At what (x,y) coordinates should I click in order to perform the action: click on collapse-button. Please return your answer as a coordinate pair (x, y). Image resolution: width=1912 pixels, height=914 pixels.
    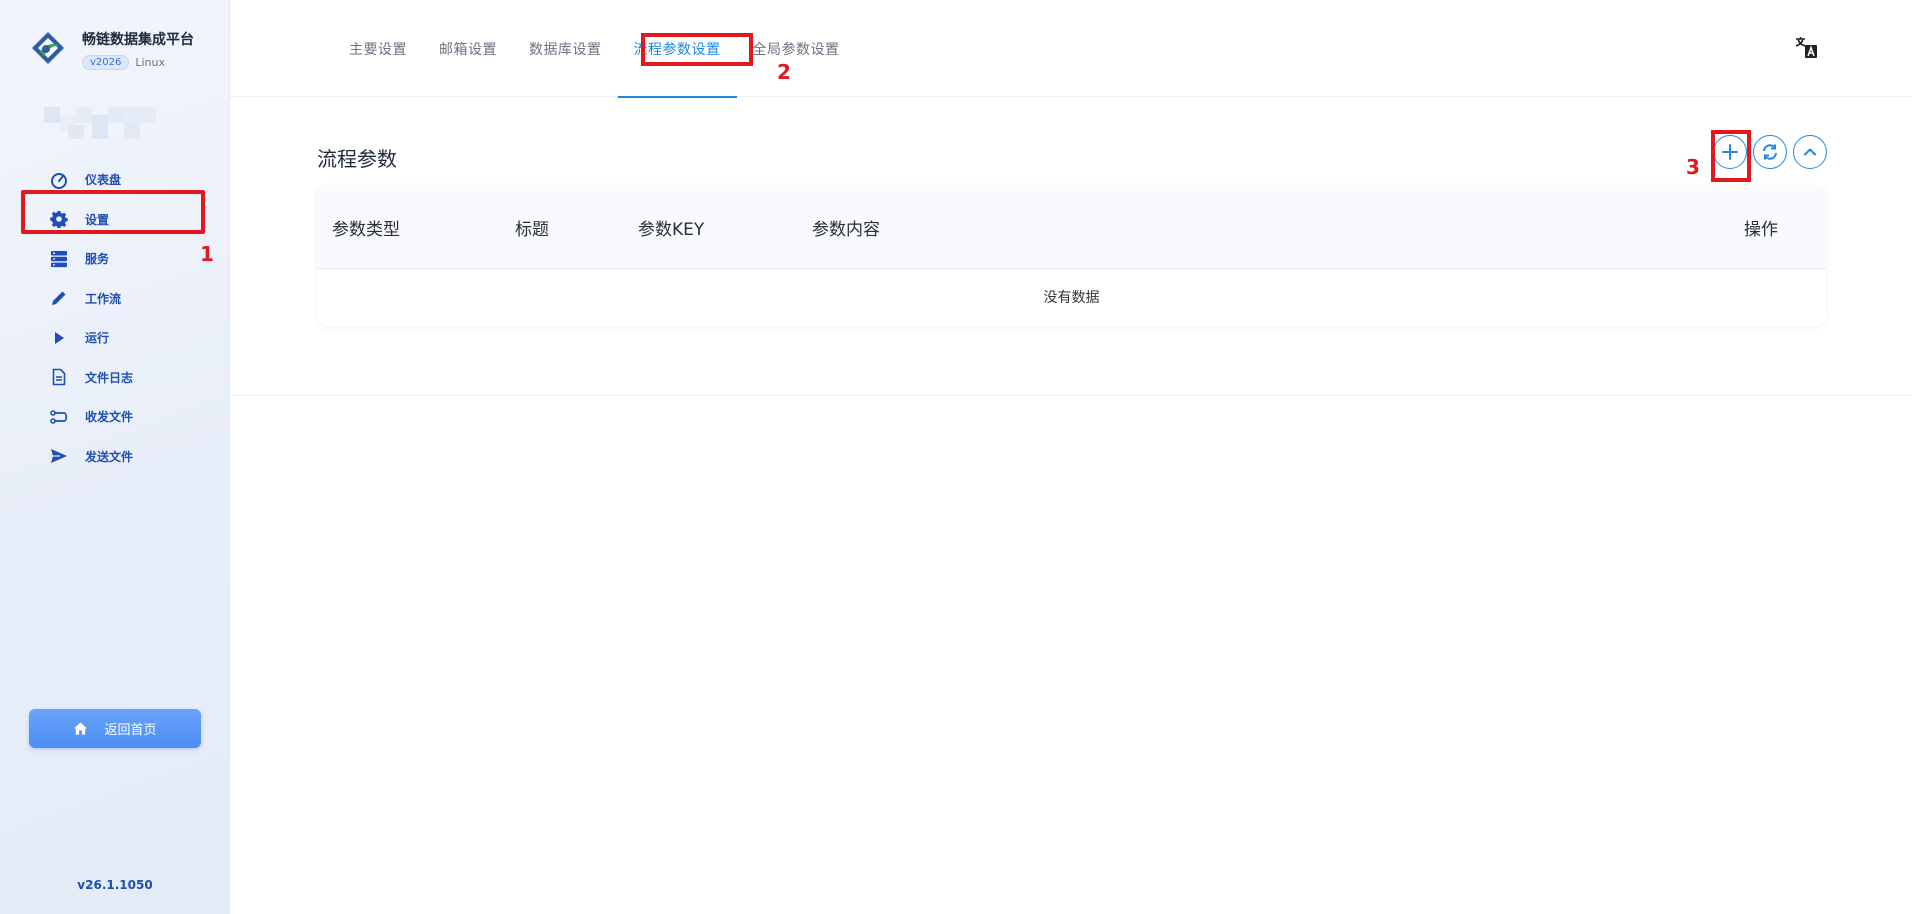
    Looking at the image, I should click on (1810, 152).